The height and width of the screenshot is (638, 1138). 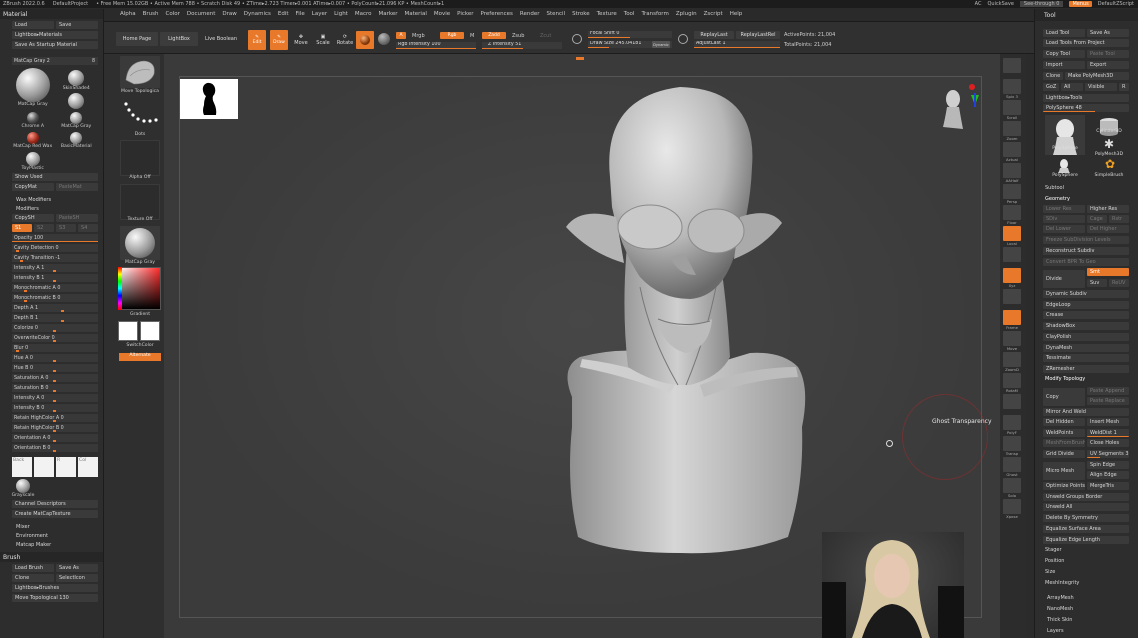 I want to click on shader-slider: Intensity A 1, so click(x=55, y=268).